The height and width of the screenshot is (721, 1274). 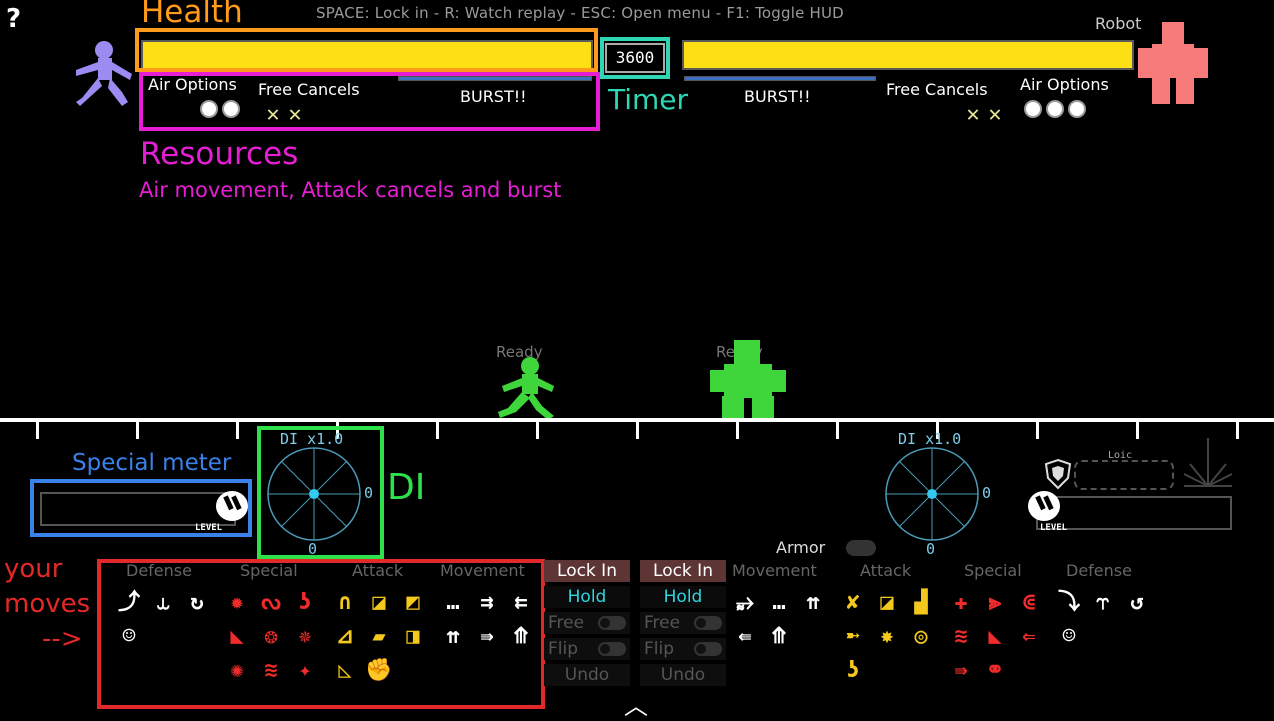 What do you see at coordinates (13, 19) in the screenshot?
I see `help-icon: ?` at bounding box center [13, 19].